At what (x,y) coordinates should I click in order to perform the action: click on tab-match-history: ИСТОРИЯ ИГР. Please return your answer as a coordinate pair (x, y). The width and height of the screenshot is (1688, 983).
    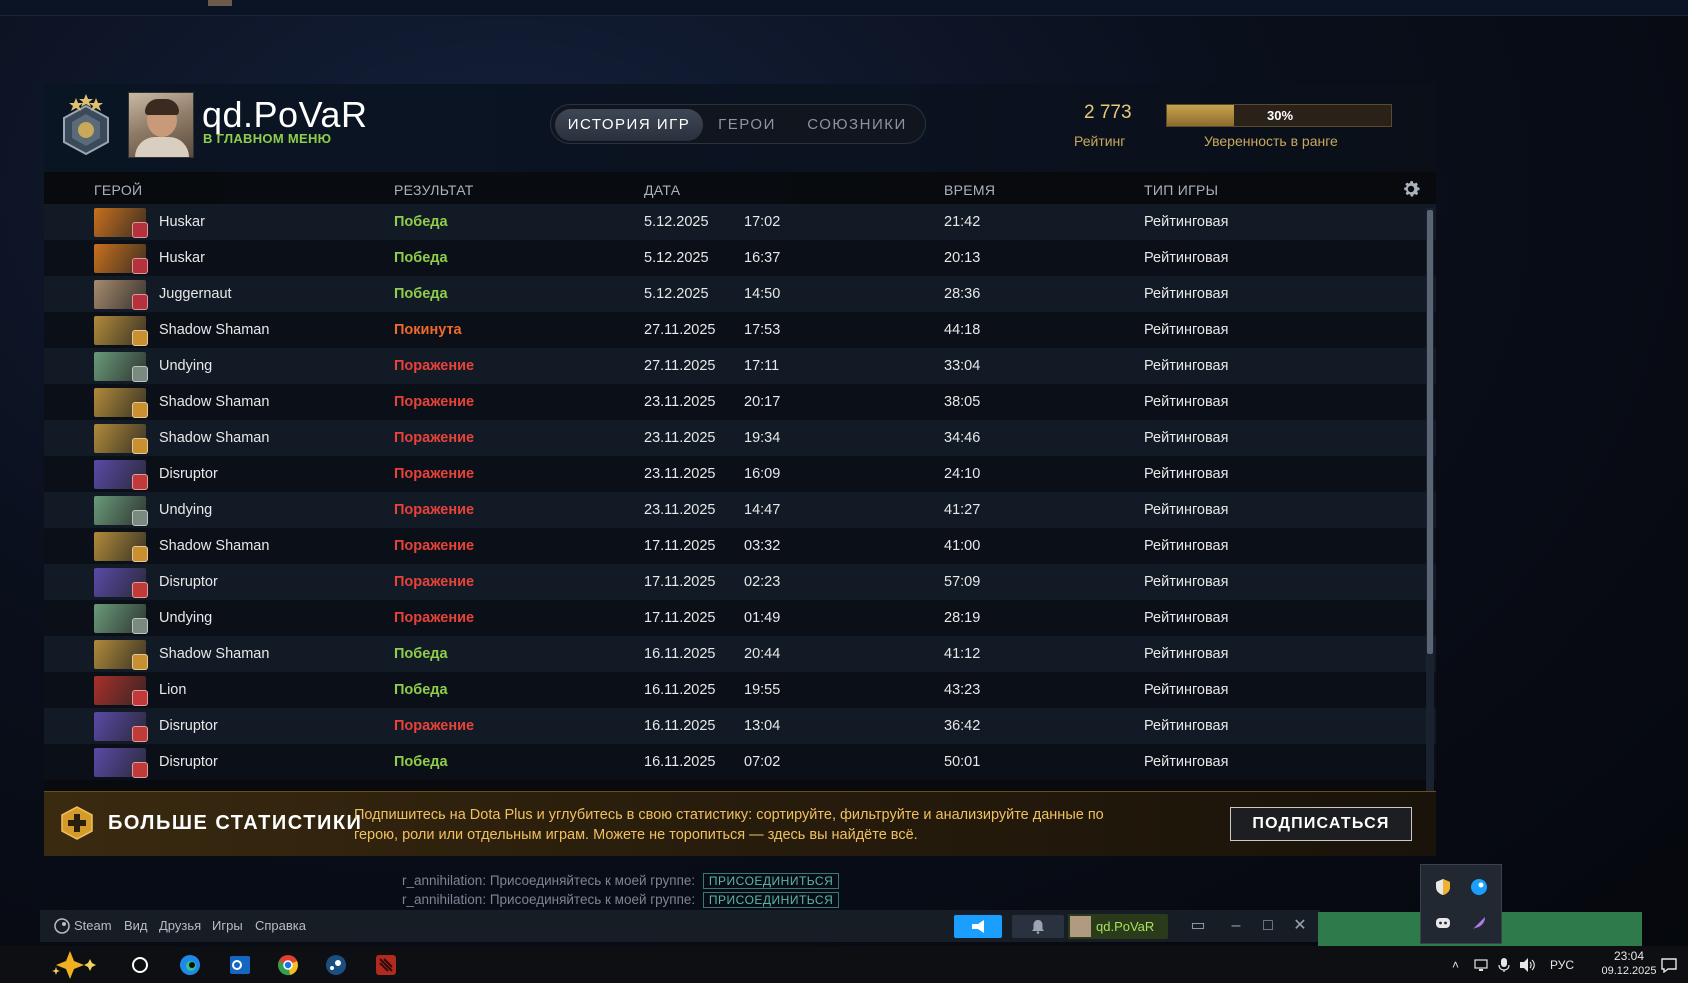
    Looking at the image, I should click on (629, 125).